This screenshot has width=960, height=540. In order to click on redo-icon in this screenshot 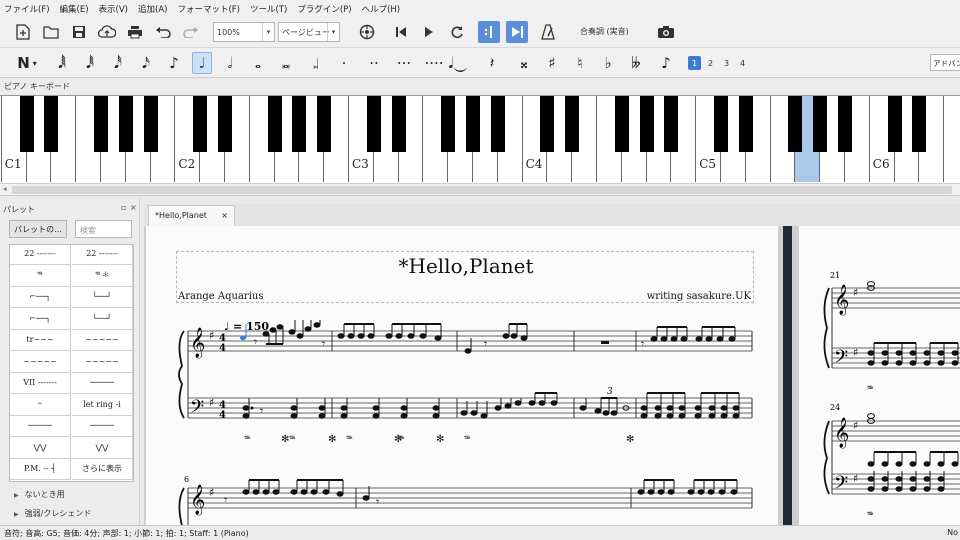, I will do `click(191, 32)`.